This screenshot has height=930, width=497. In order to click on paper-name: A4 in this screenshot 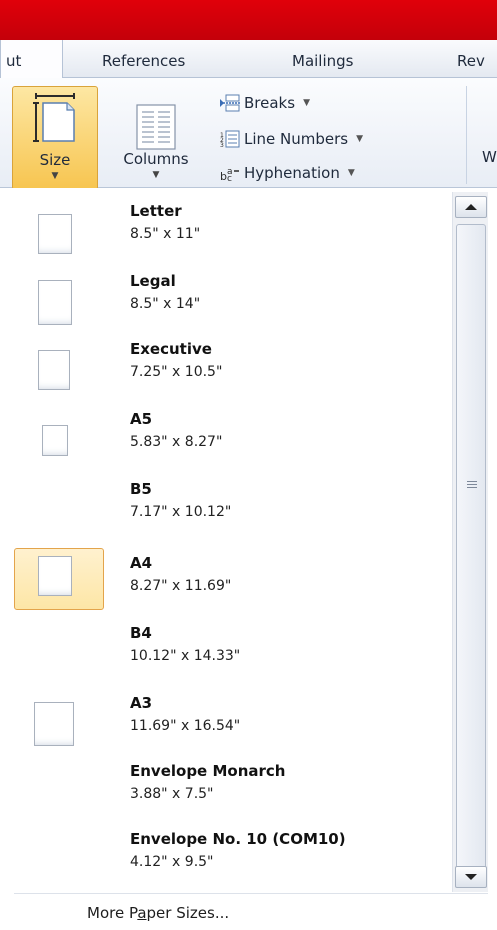, I will do `click(141, 563)`.